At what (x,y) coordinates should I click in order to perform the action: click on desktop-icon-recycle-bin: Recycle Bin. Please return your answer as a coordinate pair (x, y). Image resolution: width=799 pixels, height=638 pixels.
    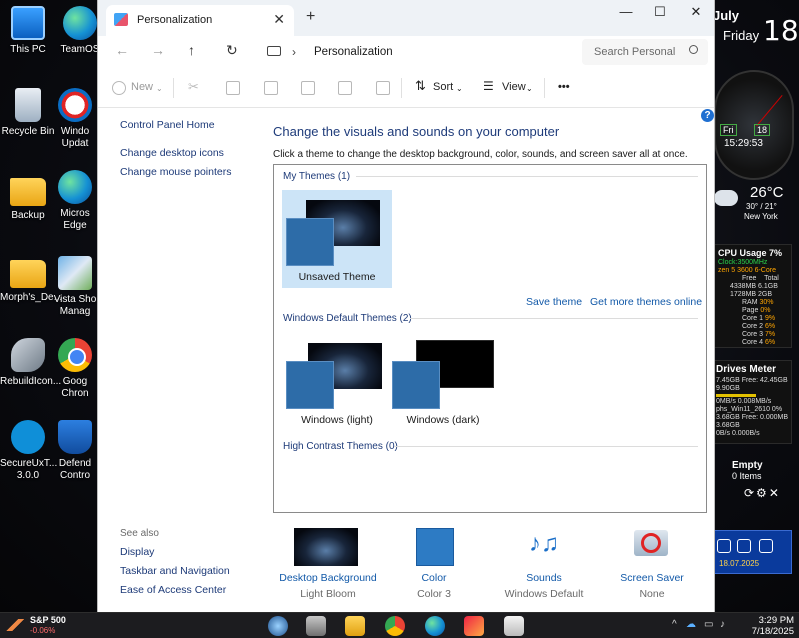
    Looking at the image, I should click on (28, 113).